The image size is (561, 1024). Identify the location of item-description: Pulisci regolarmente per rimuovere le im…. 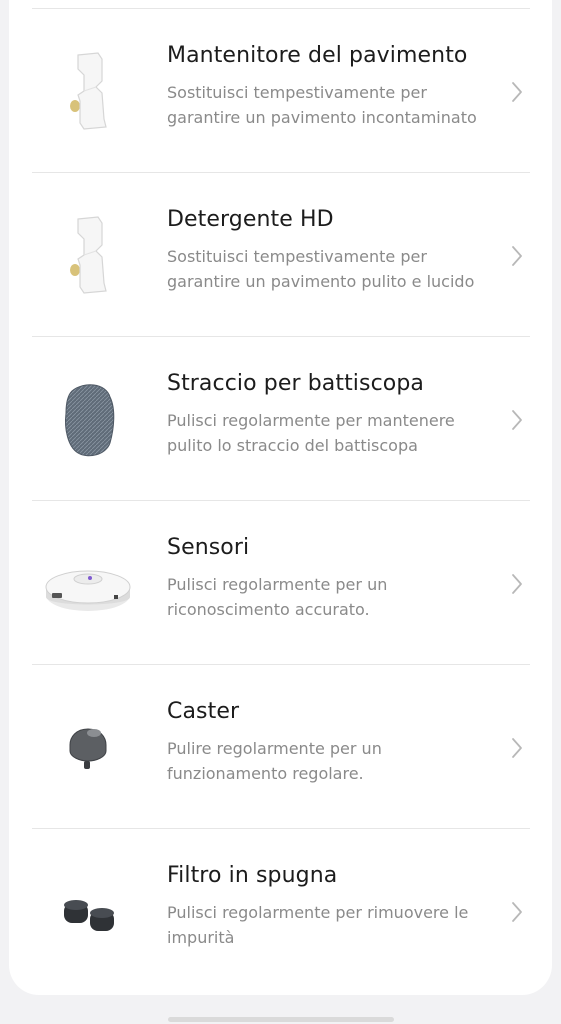
(337, 925).